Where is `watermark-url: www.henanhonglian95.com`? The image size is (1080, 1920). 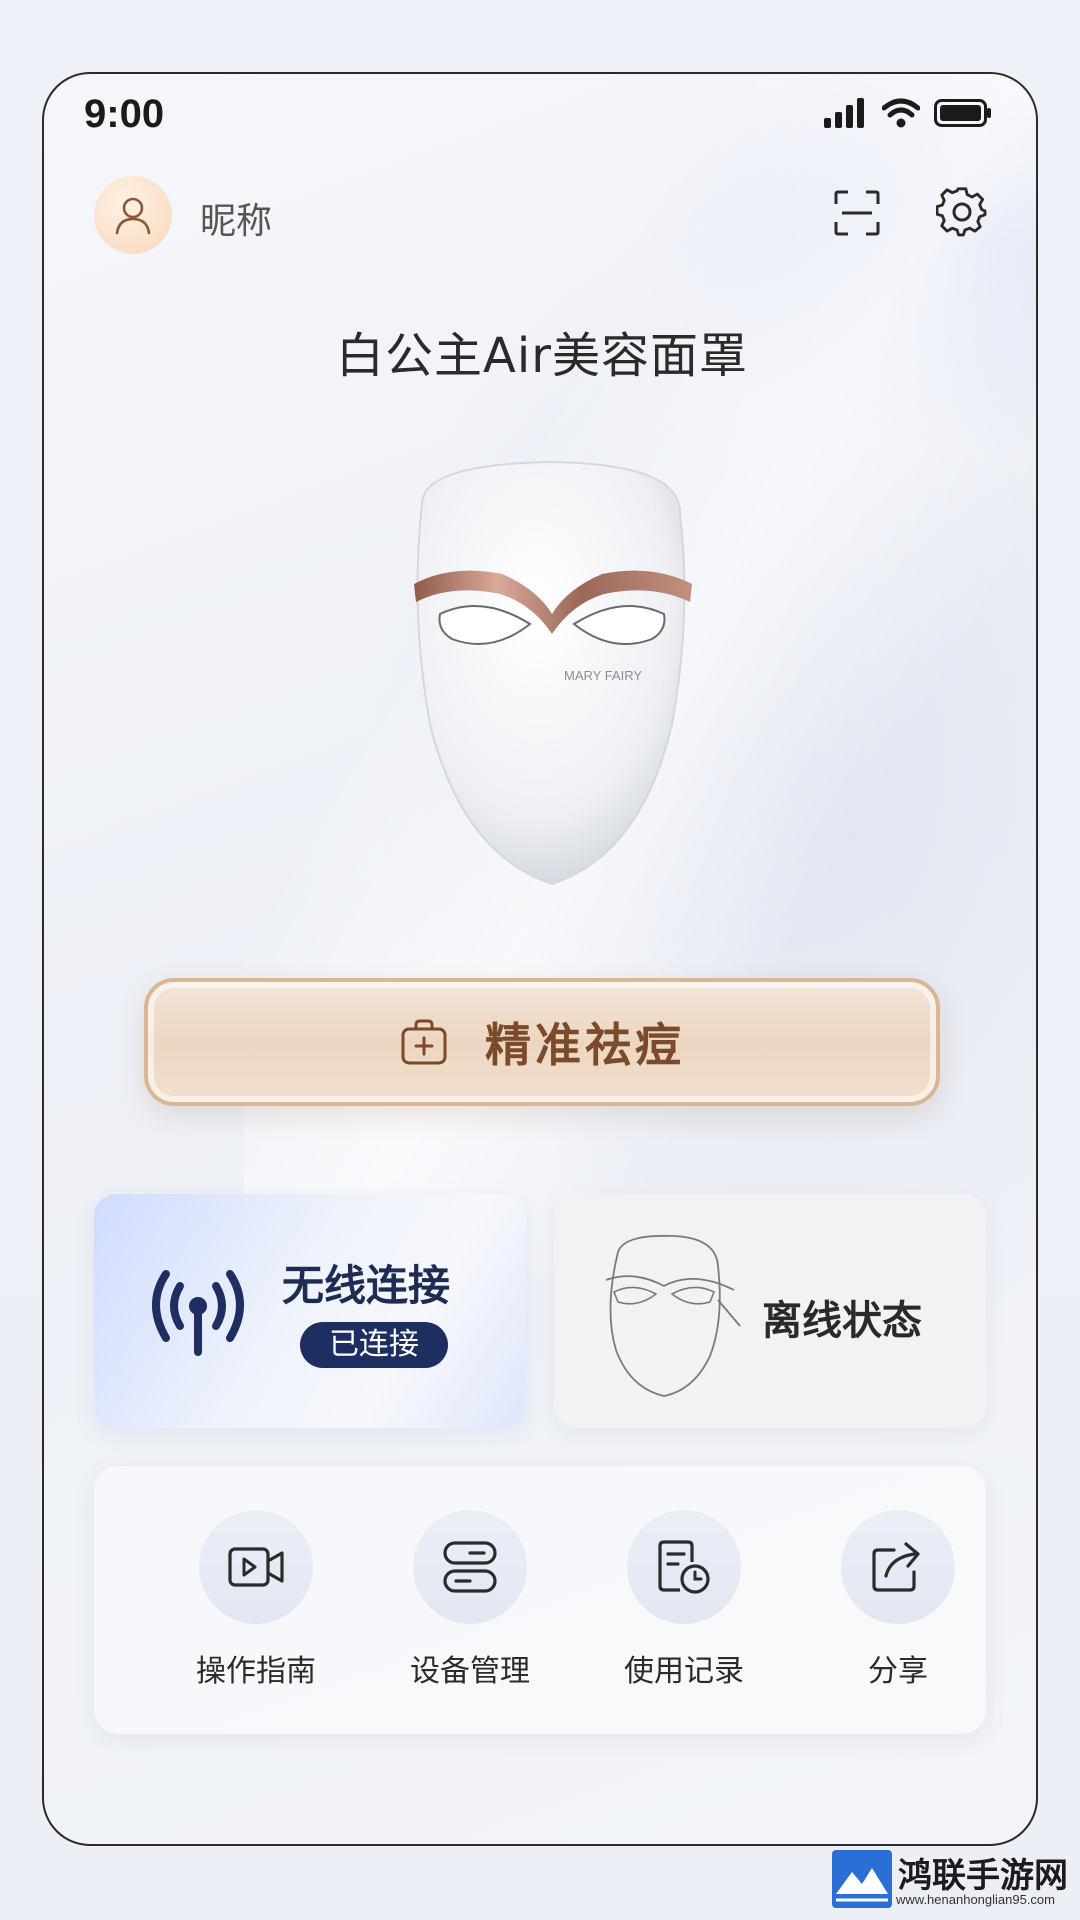 watermark-url: www.henanhonglian95.com is located at coordinates (975, 1899).